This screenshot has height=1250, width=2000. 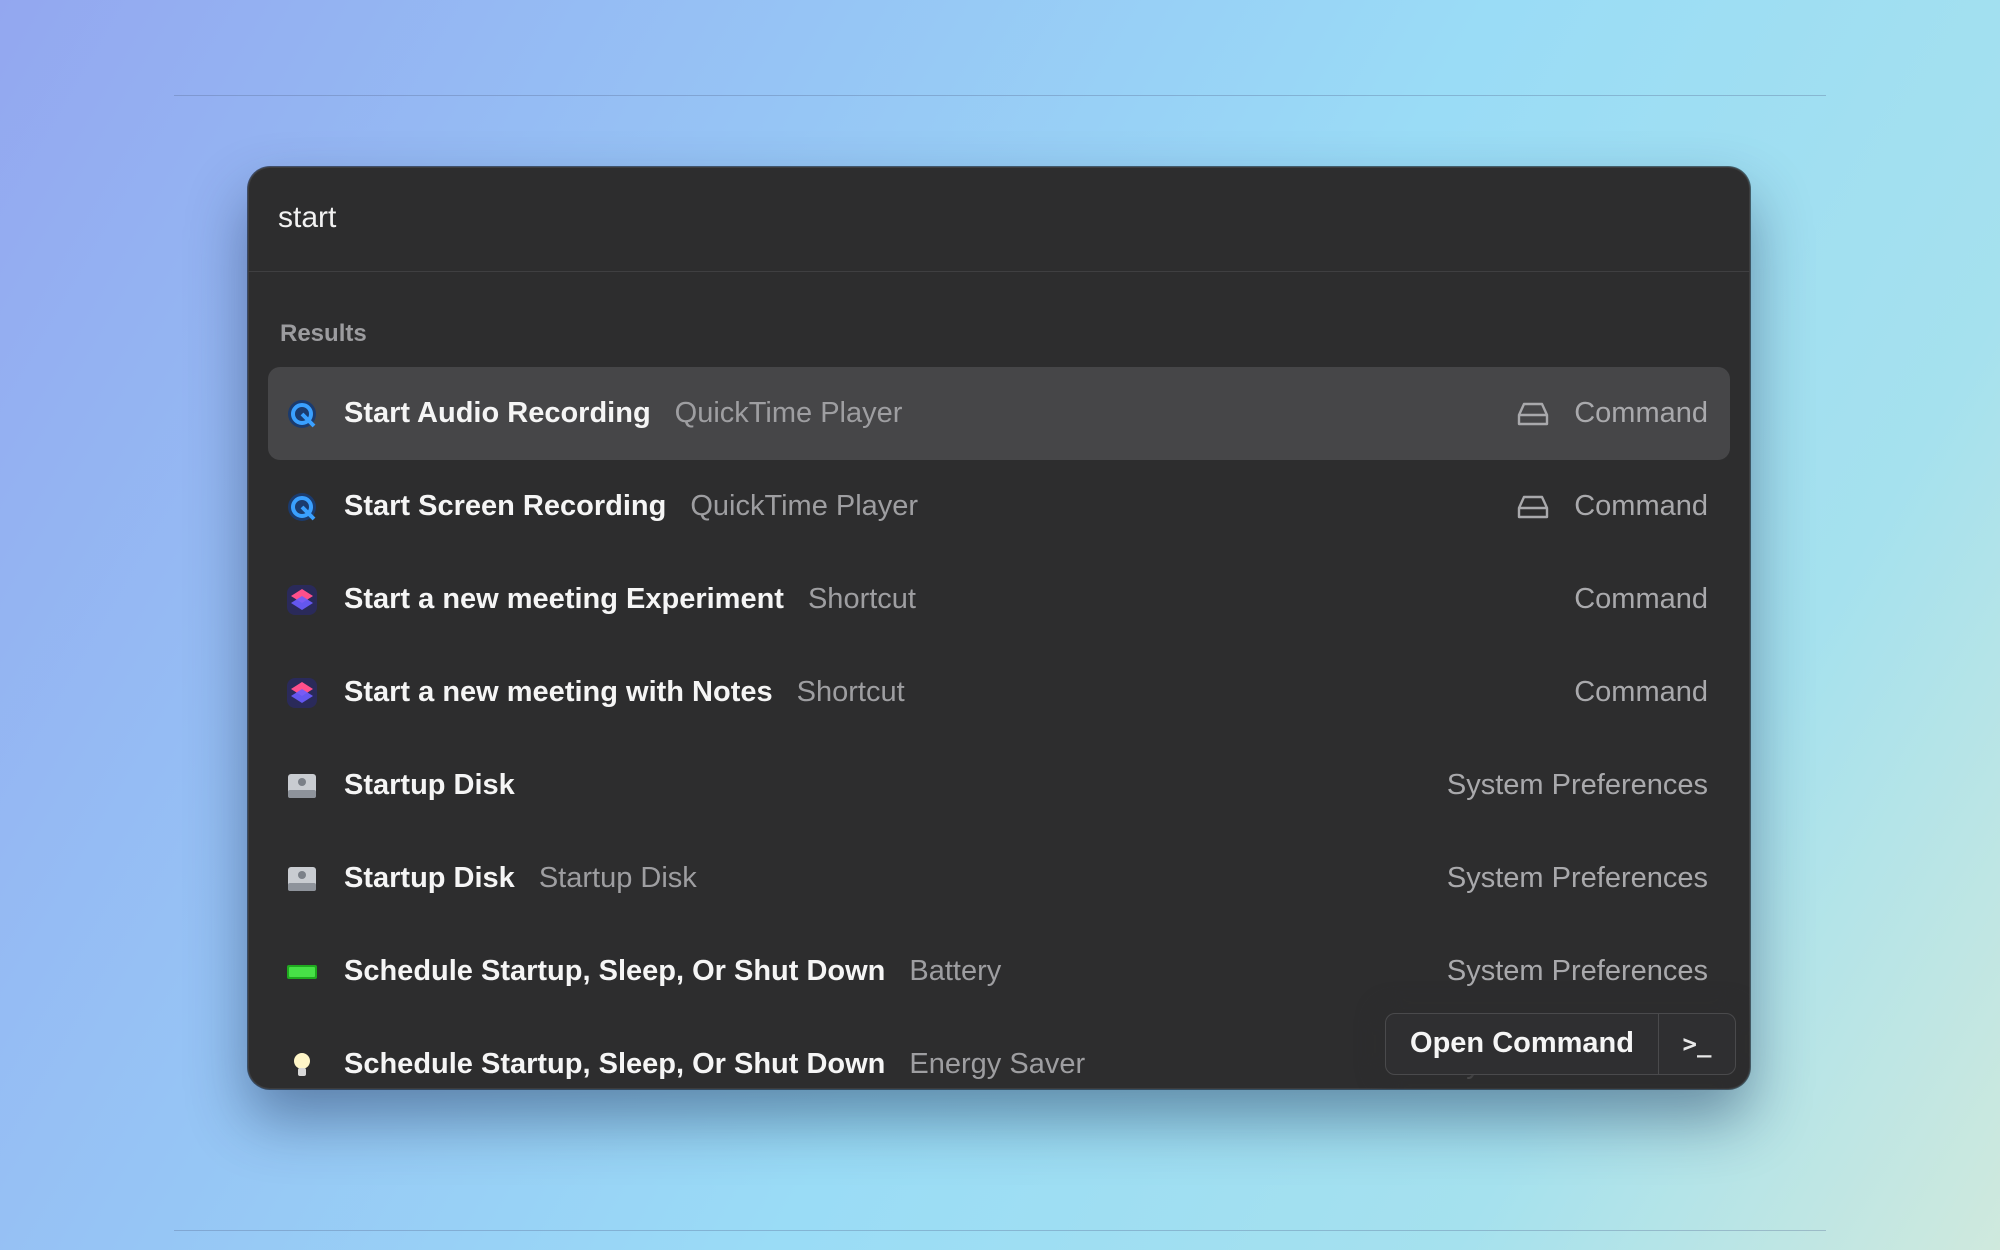 What do you see at coordinates (302, 972) in the screenshot?
I see `battery-icon` at bounding box center [302, 972].